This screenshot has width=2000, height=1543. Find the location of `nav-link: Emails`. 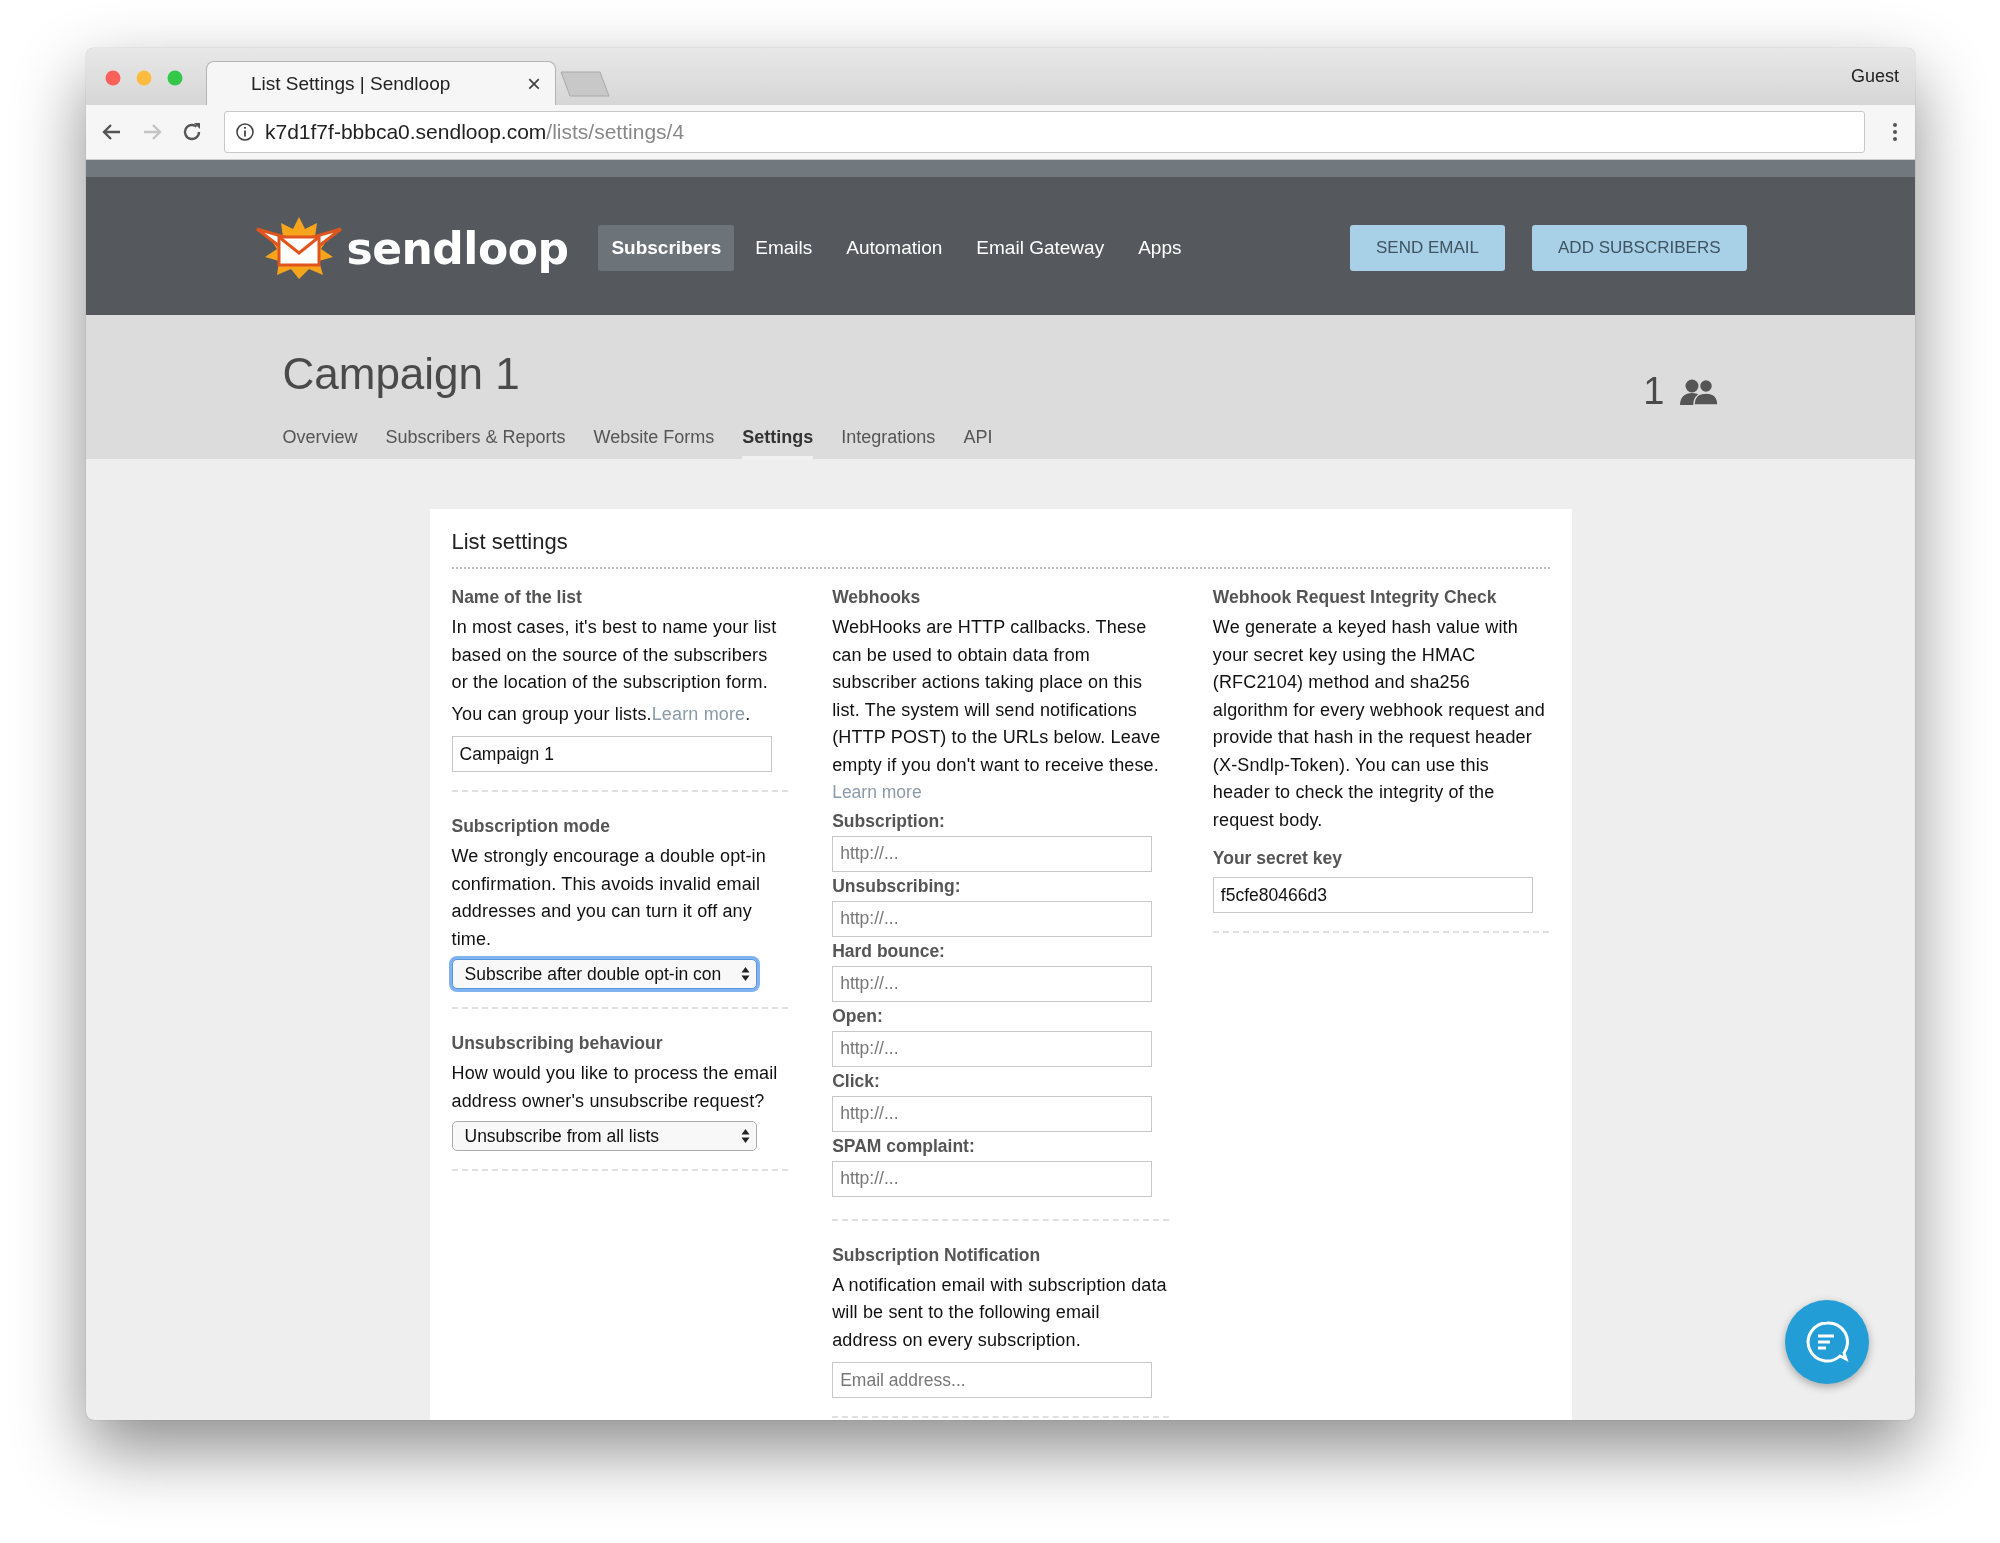

nav-link: Emails is located at coordinates (784, 248).